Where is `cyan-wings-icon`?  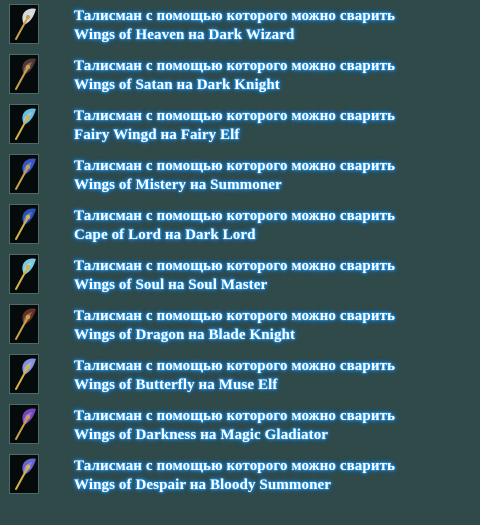 cyan-wings-icon is located at coordinates (24, 274).